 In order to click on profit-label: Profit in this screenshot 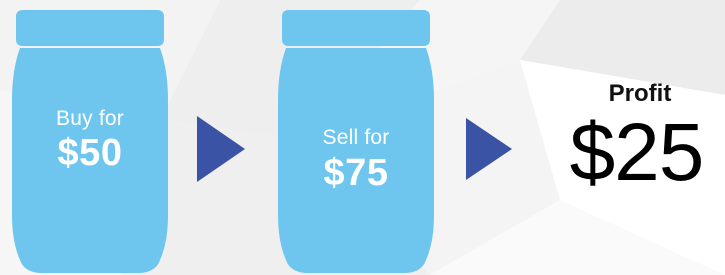, I will do `click(640, 93)`.